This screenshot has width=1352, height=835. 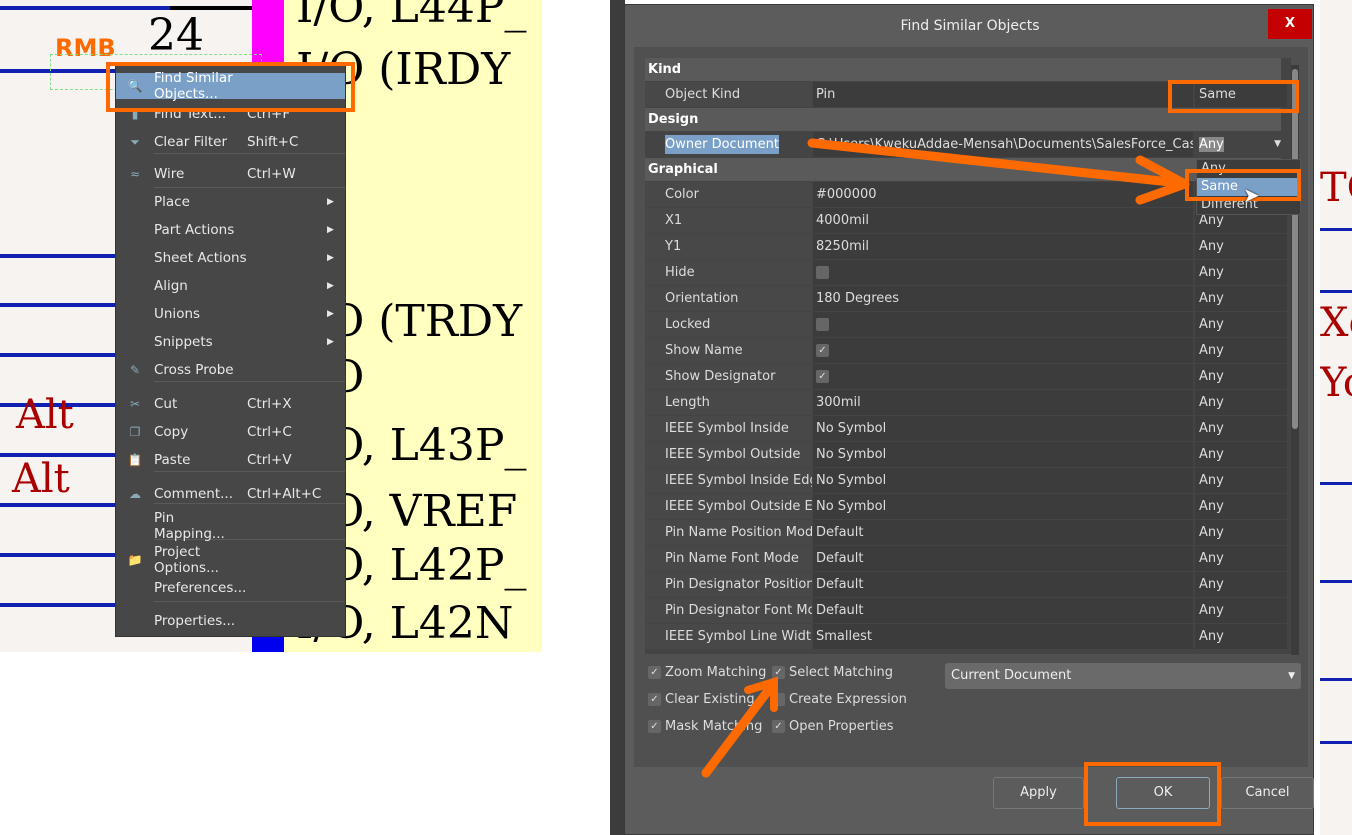 I want to click on property-name: IEEE Symbol Outside, so click(x=728, y=454).